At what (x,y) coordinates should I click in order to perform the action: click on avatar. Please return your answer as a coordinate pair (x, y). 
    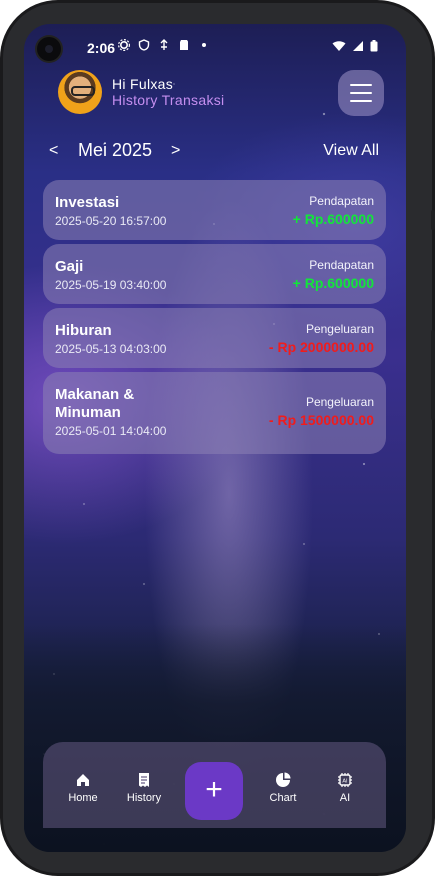
    Looking at the image, I should click on (80, 92).